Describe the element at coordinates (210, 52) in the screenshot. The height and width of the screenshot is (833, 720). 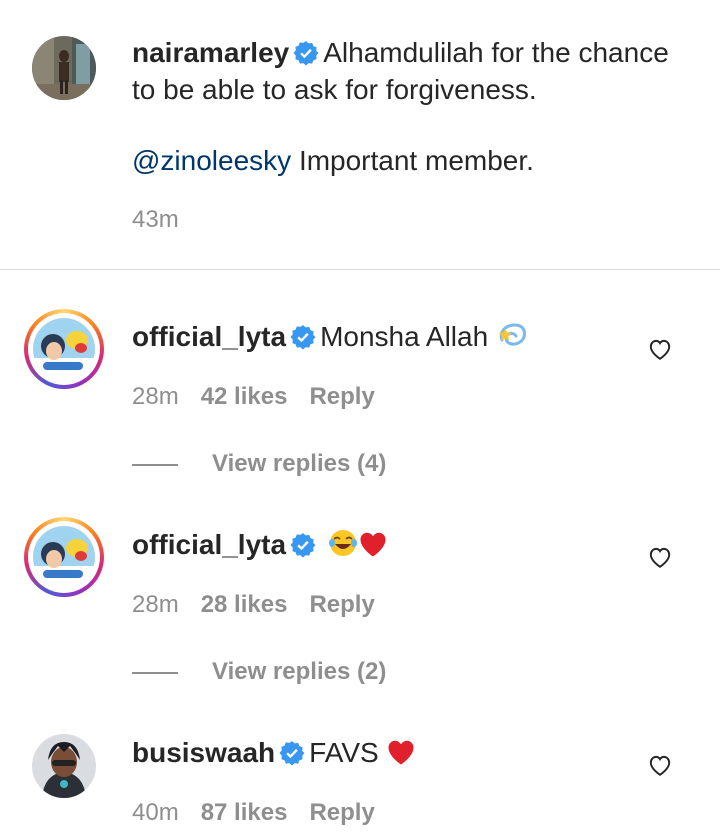
I see `caption-username: nairamarley` at that location.